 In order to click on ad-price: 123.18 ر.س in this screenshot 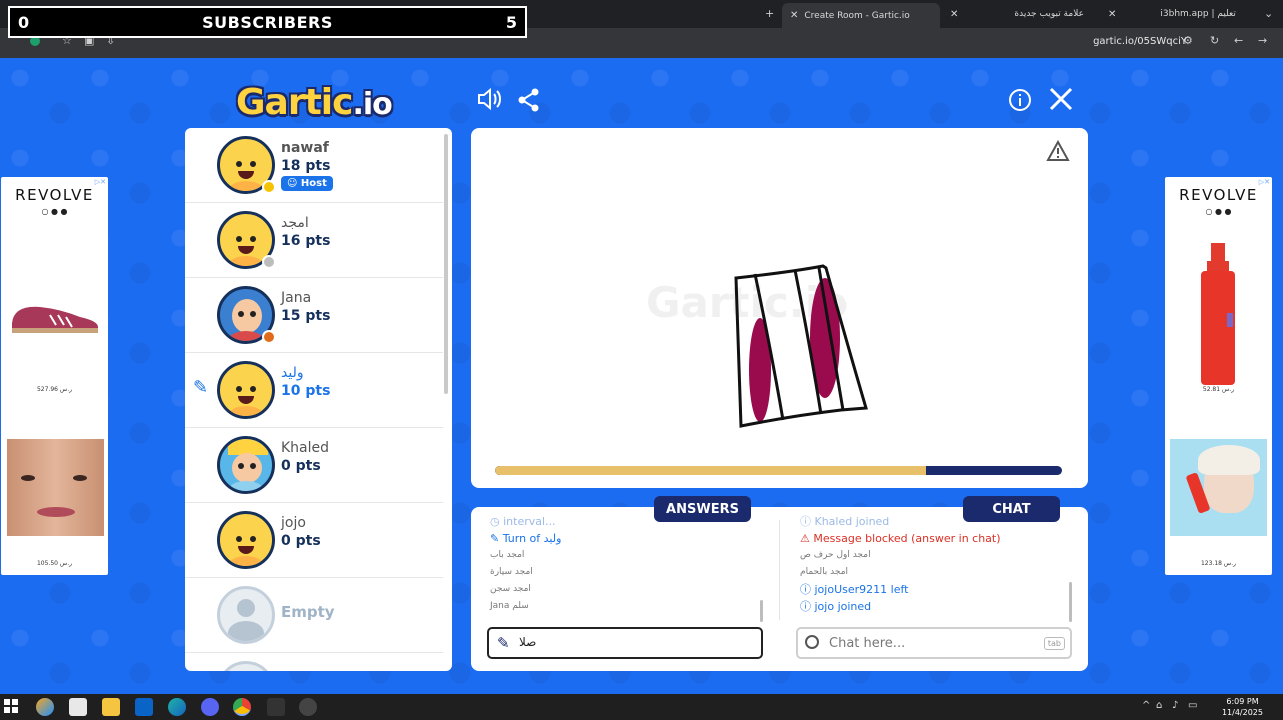, I will do `click(1218, 563)`.